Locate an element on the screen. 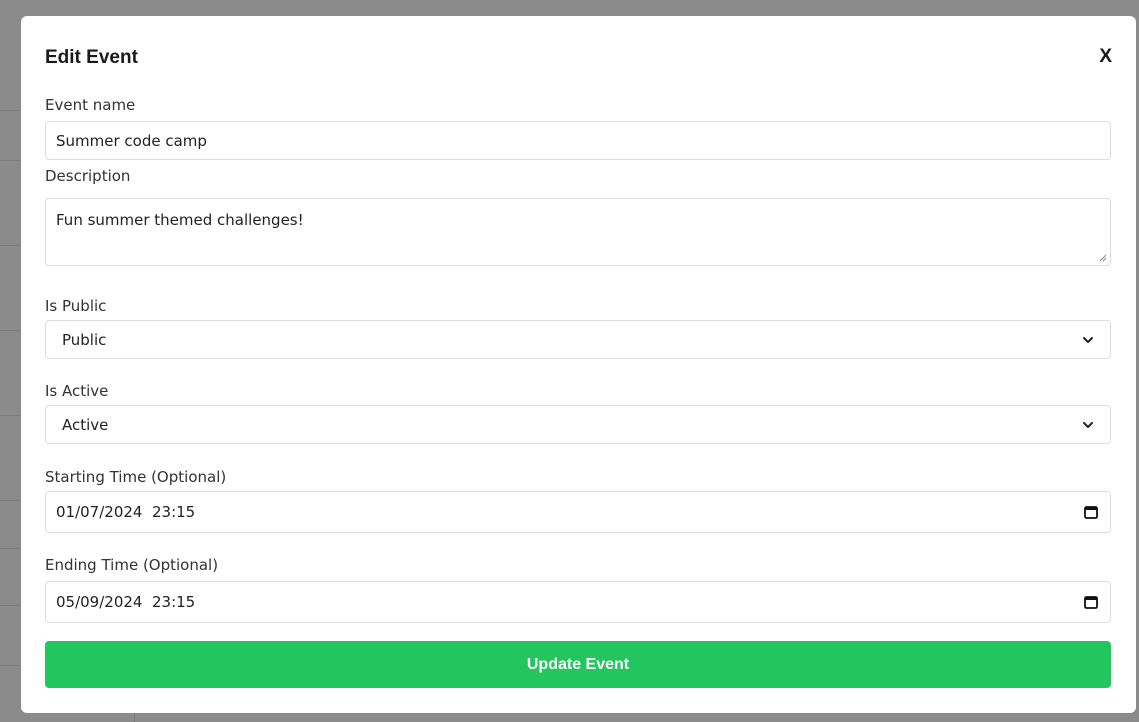  is-public-selected: Public is located at coordinates (84, 339).